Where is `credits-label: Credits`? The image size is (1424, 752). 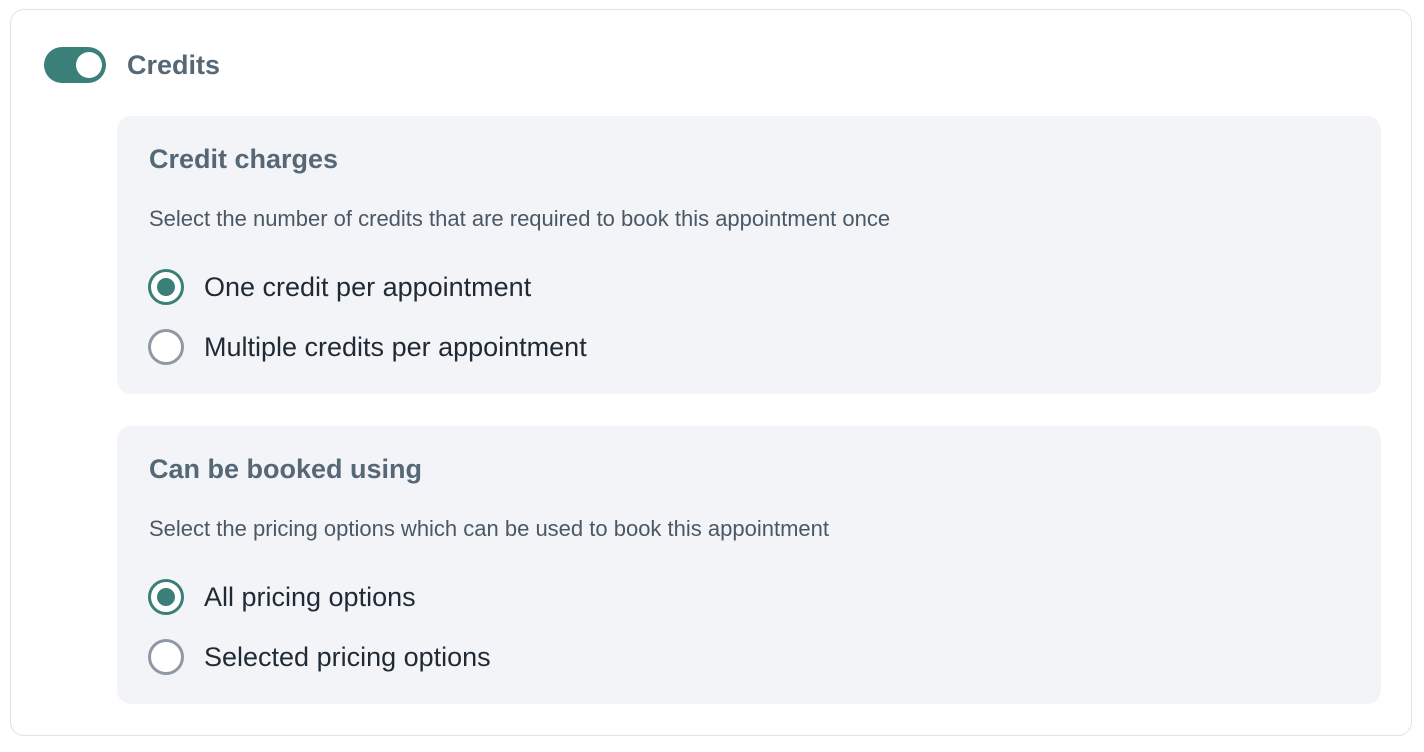 credits-label: Credits is located at coordinates (174, 64).